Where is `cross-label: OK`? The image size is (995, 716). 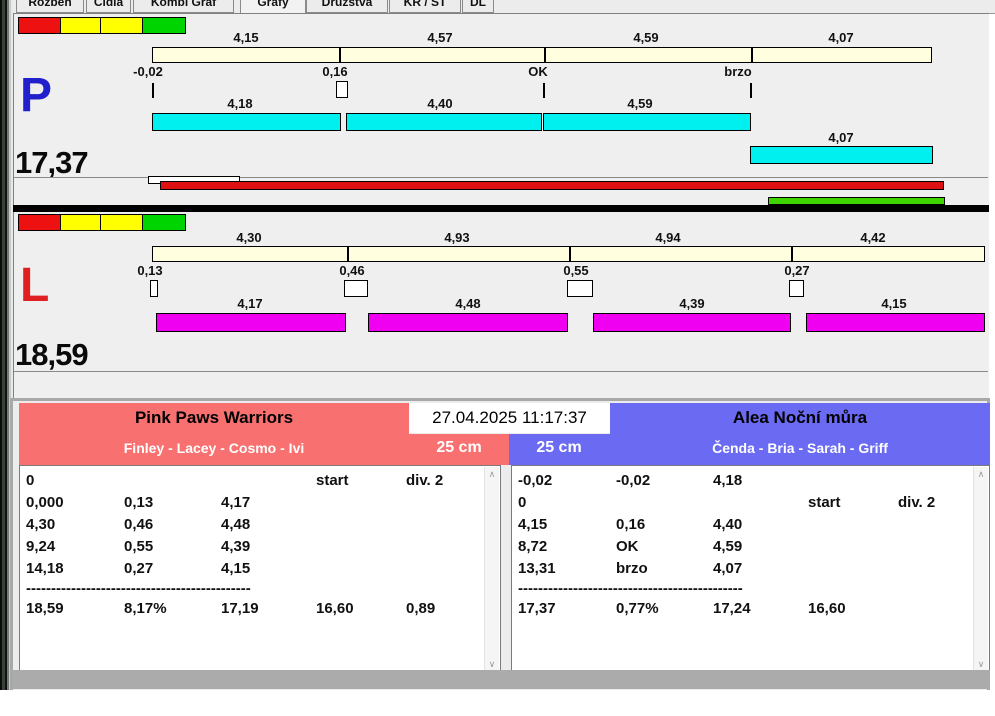 cross-label: OK is located at coordinates (538, 71).